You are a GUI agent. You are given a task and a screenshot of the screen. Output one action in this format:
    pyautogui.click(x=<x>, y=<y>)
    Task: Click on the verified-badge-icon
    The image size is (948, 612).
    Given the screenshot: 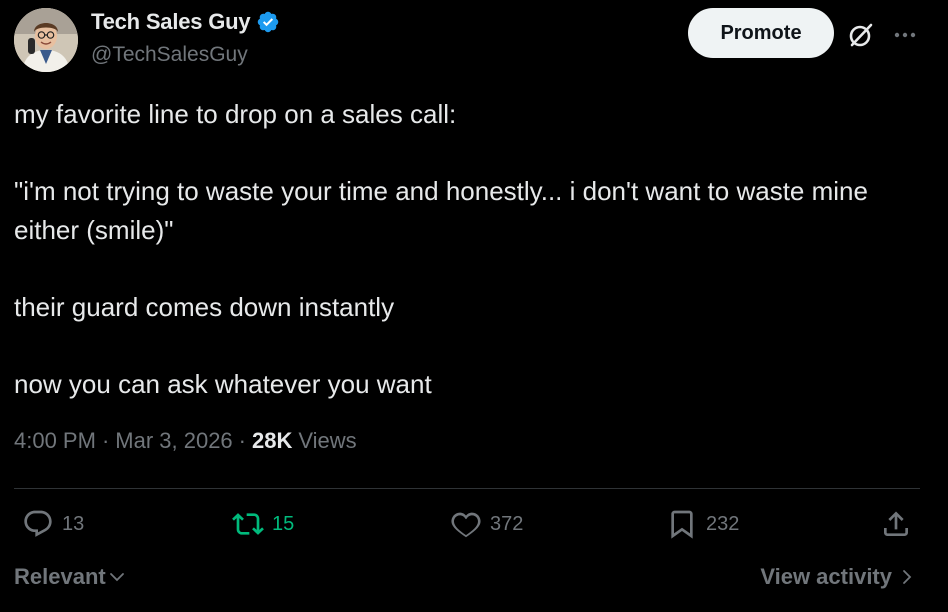 What is the action you would take?
    pyautogui.click(x=268, y=22)
    